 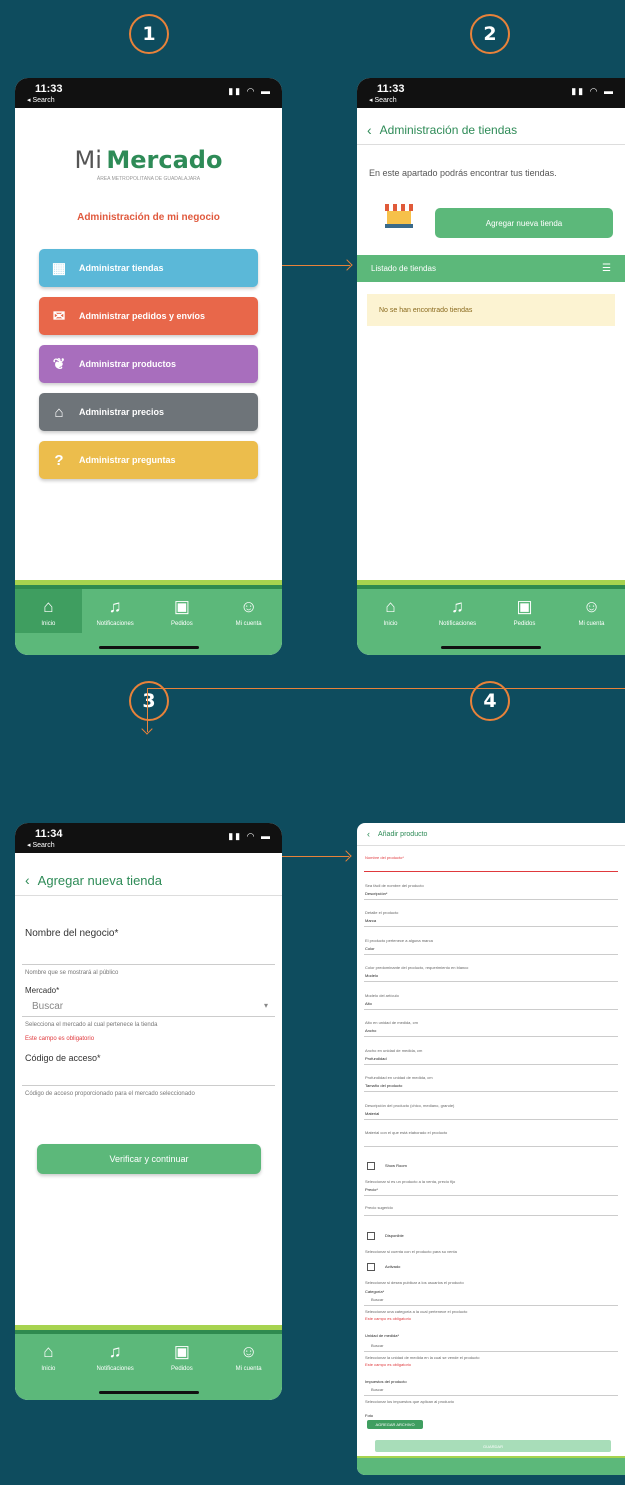 I want to click on menu-button-question: ? Administrar preguntas, so click(x=148, y=460).